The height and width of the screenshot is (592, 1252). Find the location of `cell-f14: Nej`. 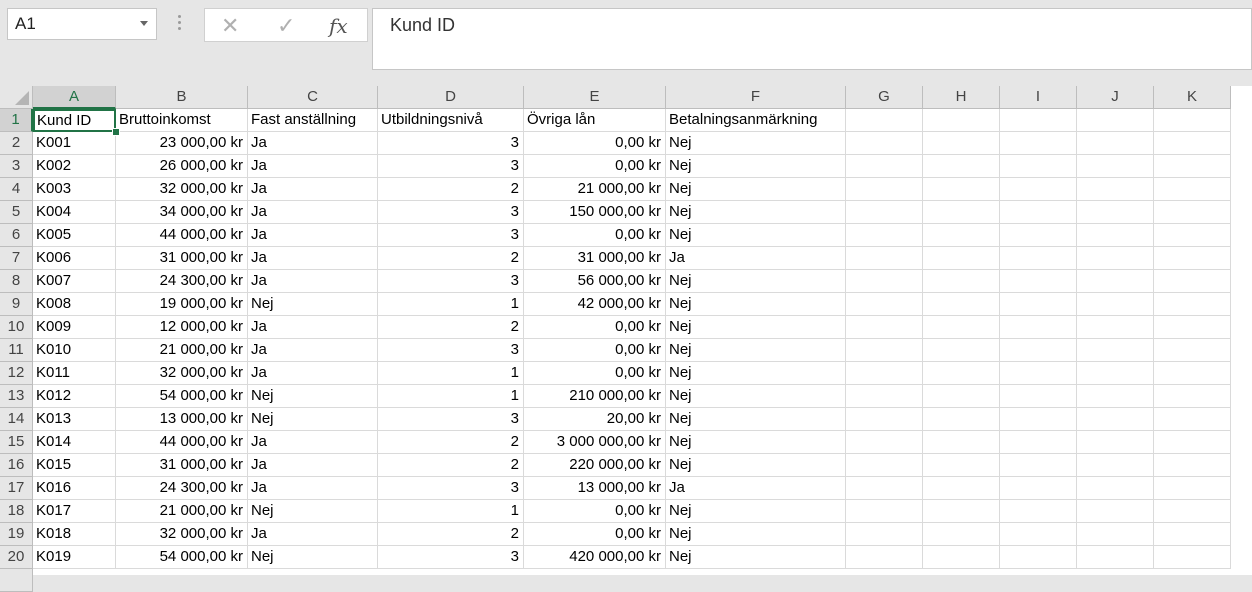

cell-f14: Nej is located at coordinates (756, 419).